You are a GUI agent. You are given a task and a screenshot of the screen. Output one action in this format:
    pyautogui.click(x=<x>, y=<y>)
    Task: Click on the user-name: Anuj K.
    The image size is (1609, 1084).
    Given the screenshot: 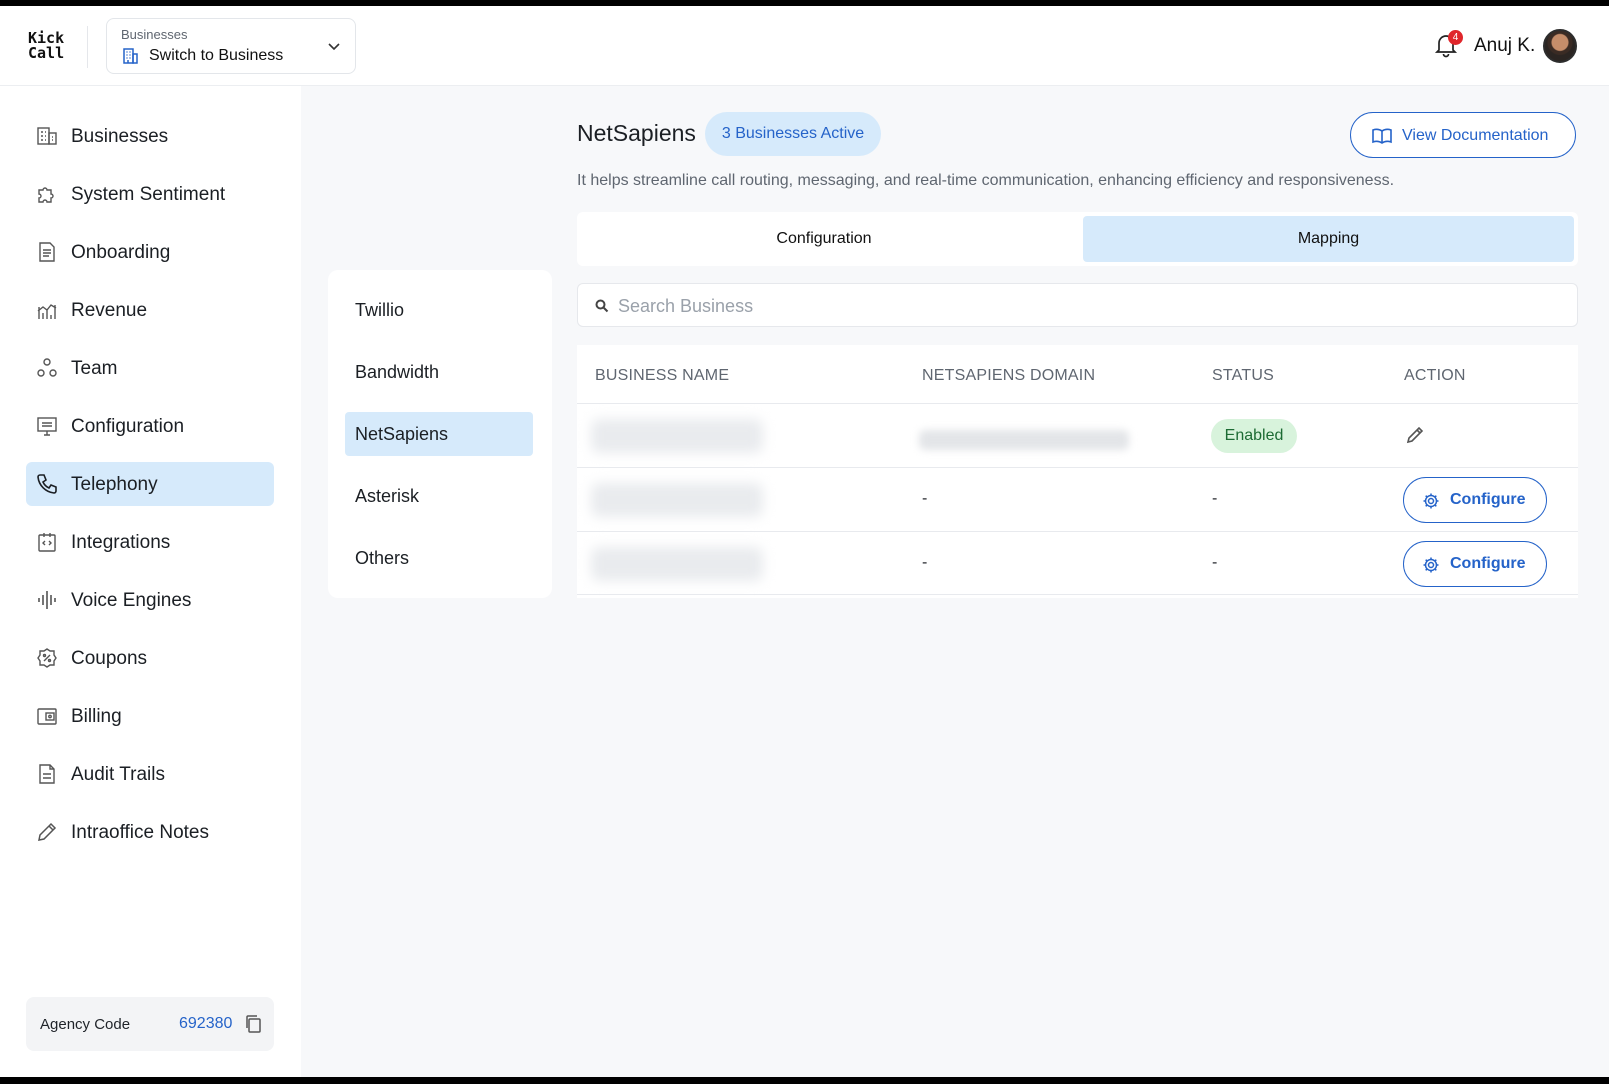 What is the action you would take?
    pyautogui.click(x=1504, y=46)
    